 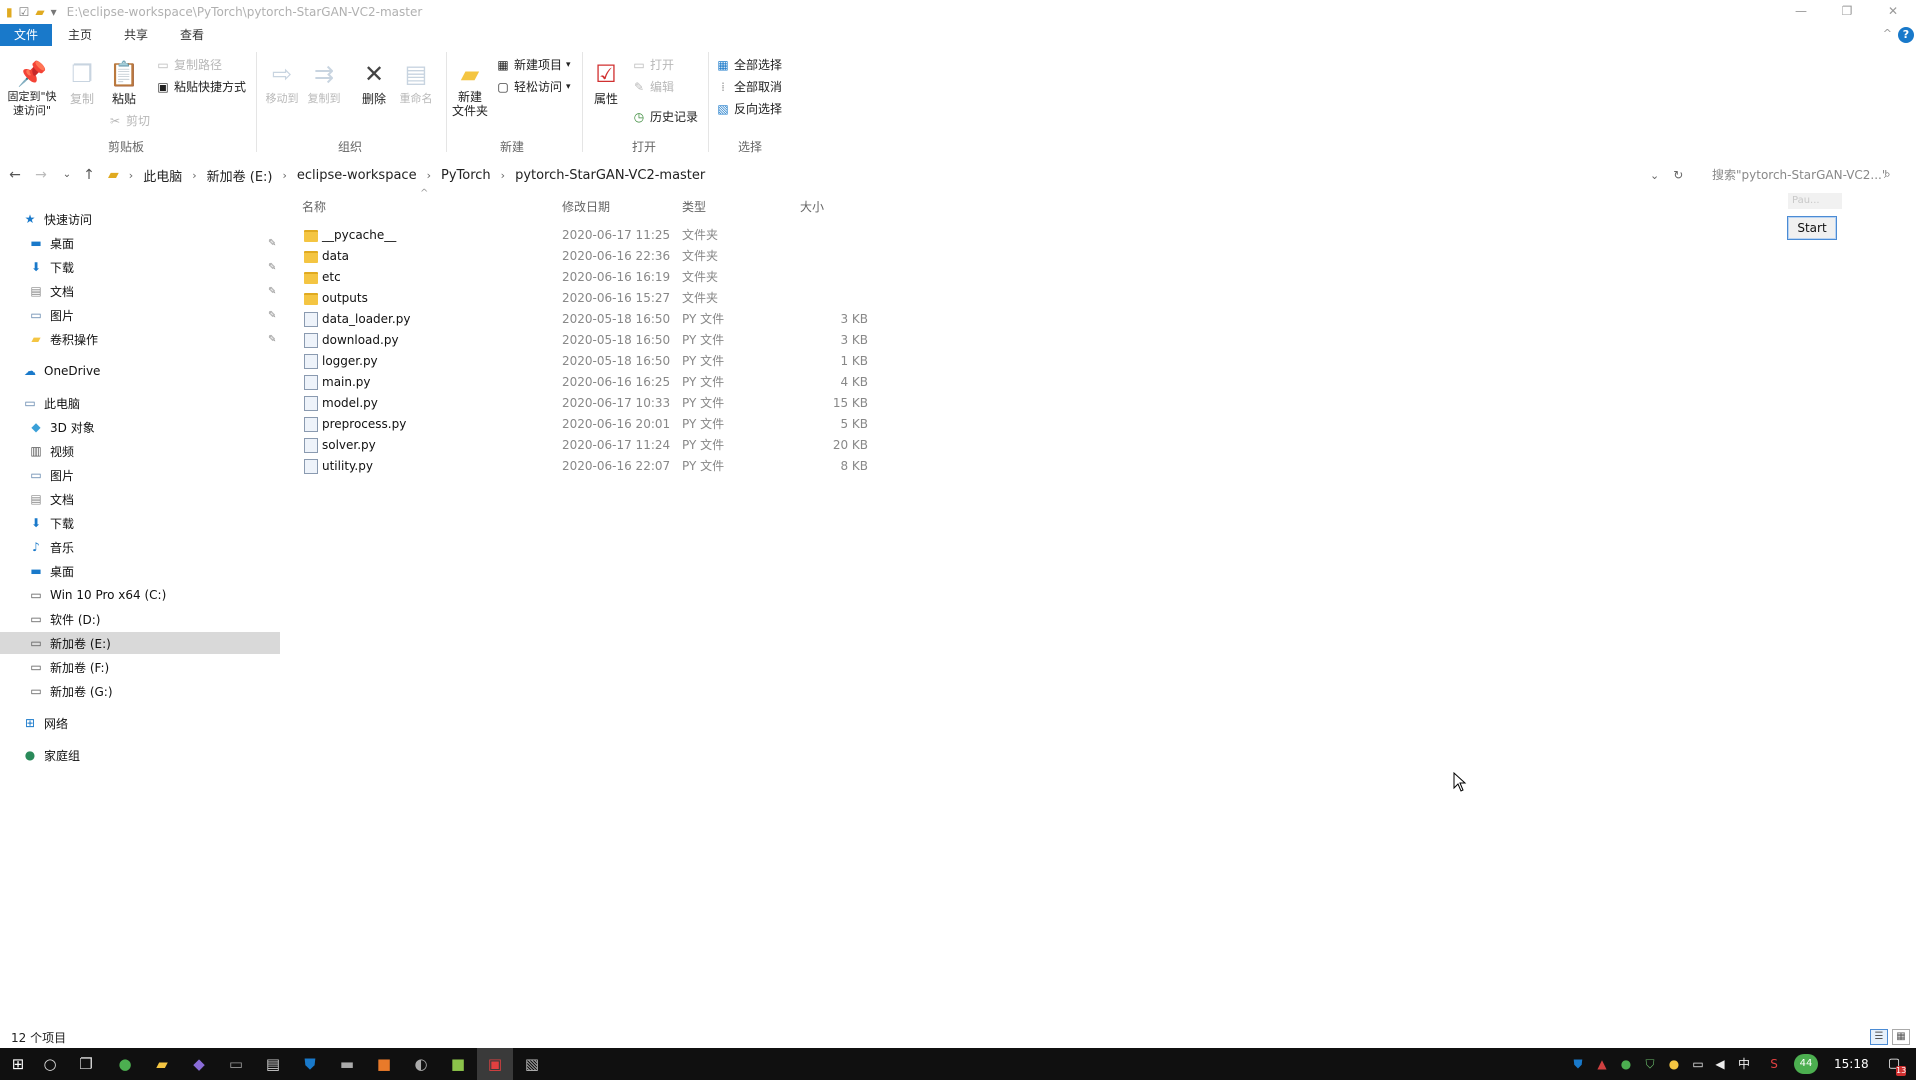 I want to click on tab-home: 主页, so click(x=80, y=35).